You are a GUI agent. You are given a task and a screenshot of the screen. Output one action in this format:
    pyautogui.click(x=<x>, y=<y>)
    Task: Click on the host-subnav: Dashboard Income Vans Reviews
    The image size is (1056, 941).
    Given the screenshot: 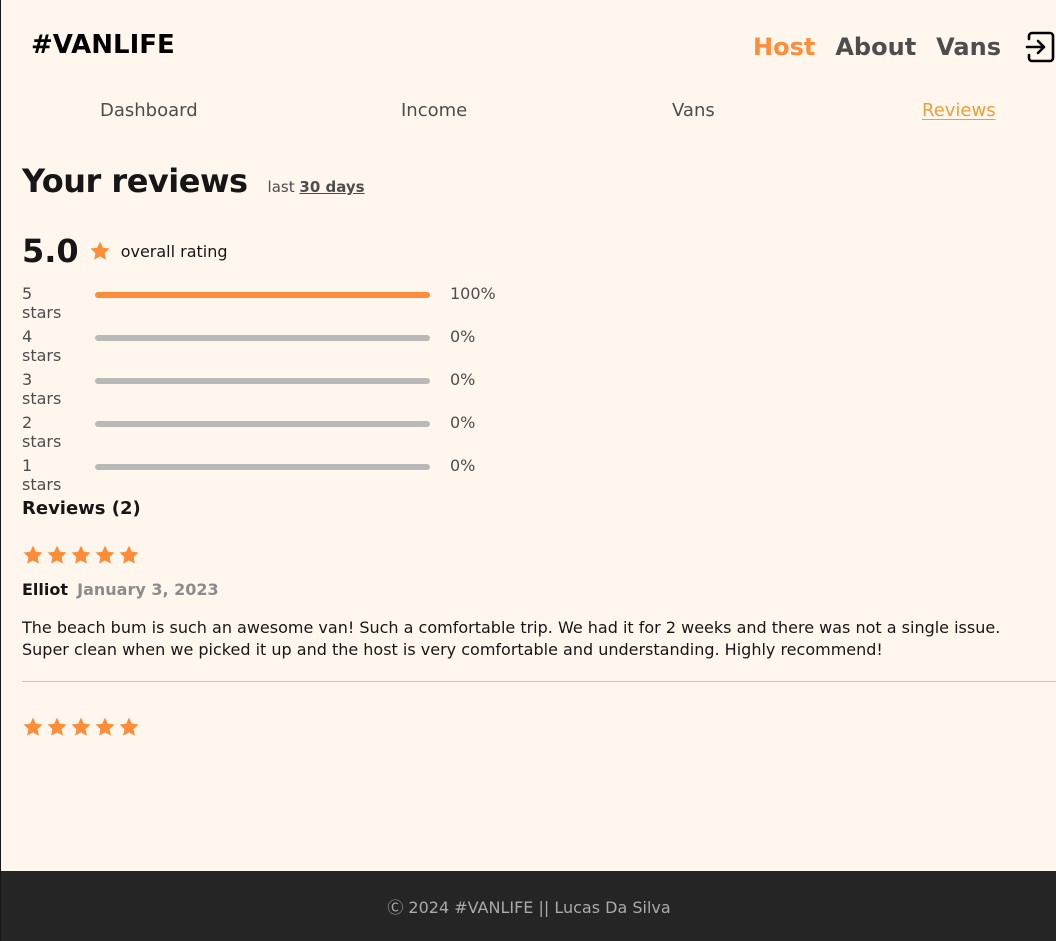 What is the action you would take?
    pyautogui.click(x=528, y=112)
    